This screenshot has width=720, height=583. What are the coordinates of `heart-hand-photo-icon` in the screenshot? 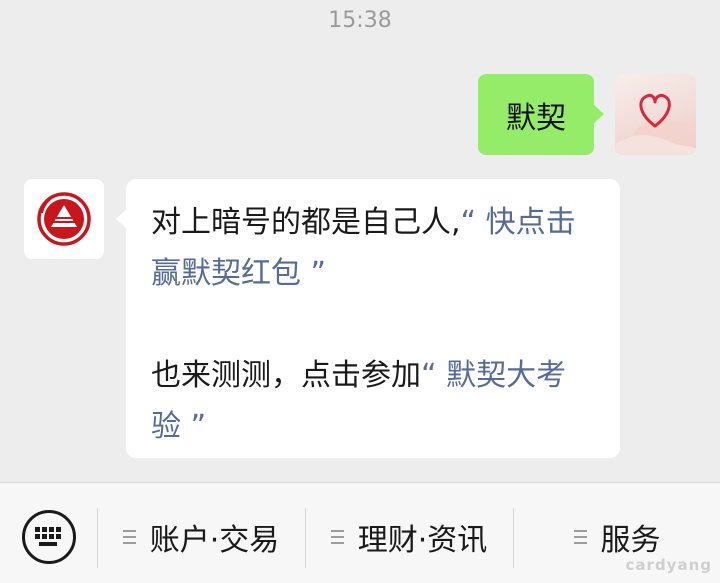 It's located at (655, 124).